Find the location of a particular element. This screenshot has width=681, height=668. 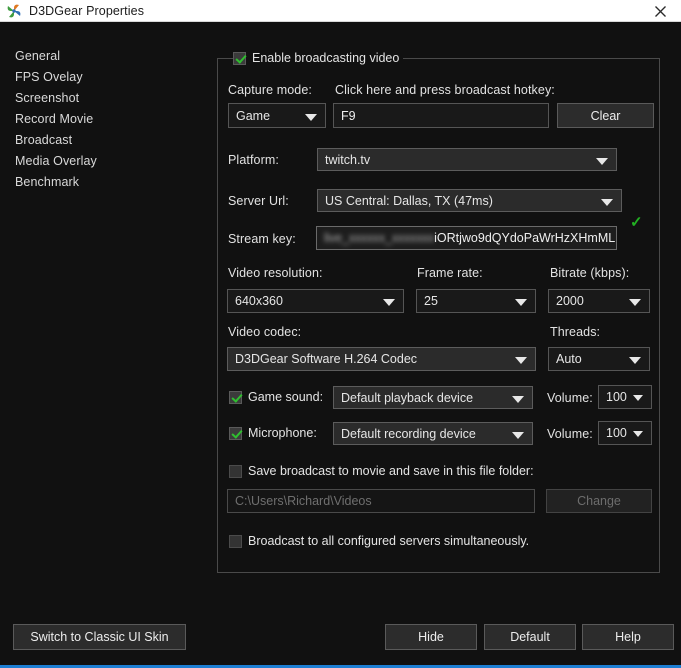

broadcast-all-checkbox is located at coordinates (235, 541).